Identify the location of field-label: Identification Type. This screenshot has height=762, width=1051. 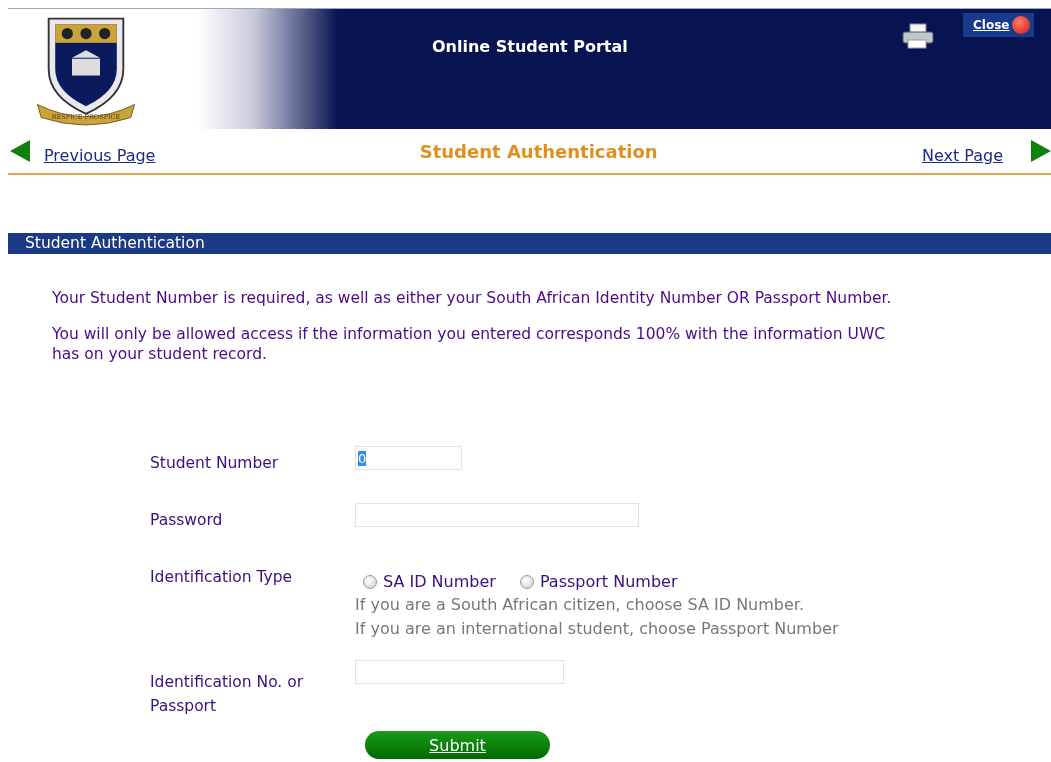
(222, 576).